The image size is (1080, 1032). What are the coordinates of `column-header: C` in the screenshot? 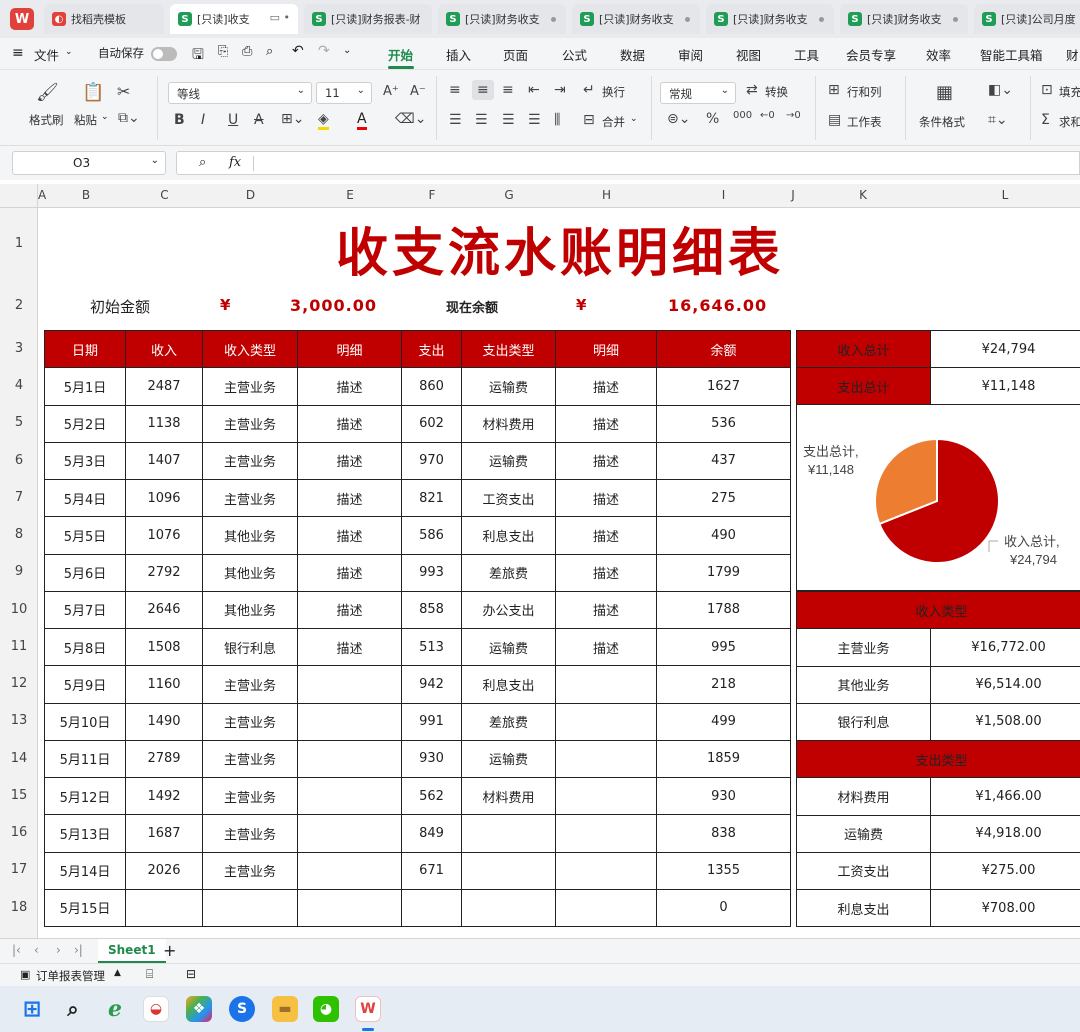 It's located at (164, 195).